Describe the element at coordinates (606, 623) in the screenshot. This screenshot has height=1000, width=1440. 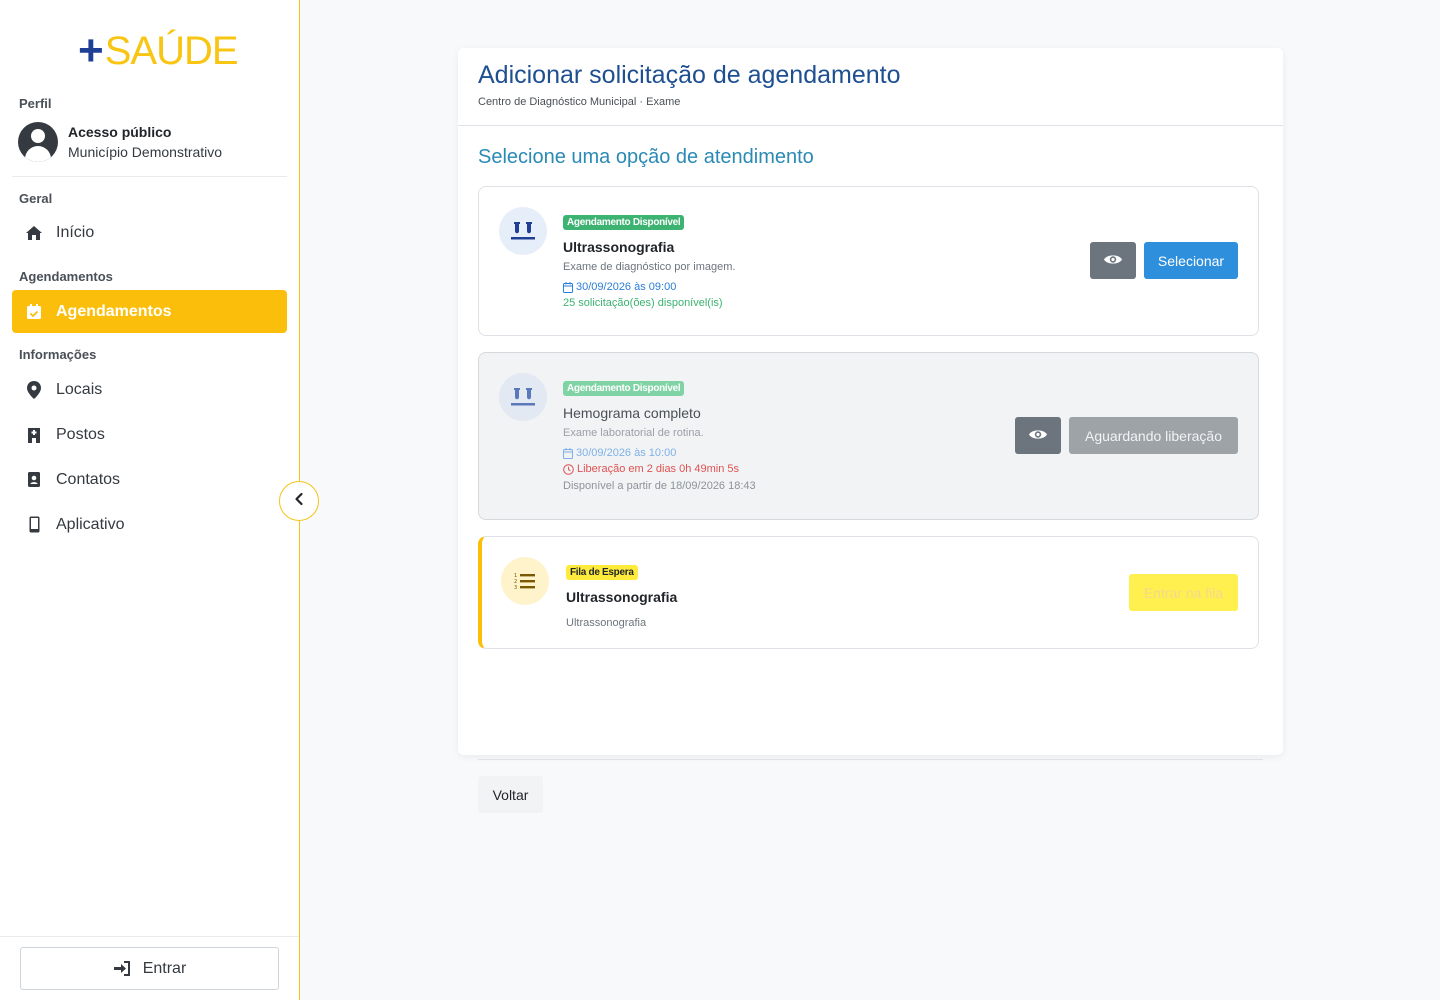
I see `option-description: Ultrassonografia` at that location.